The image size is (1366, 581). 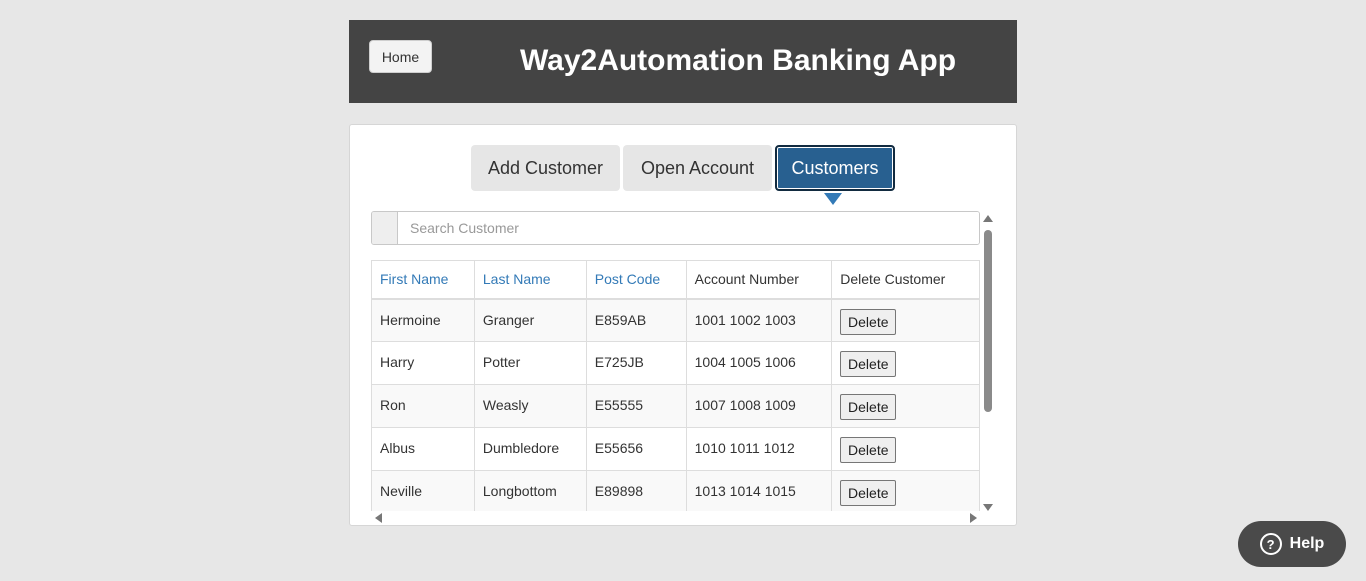 What do you see at coordinates (636, 320) in the screenshot?
I see `post-code-cell: E859AB` at bounding box center [636, 320].